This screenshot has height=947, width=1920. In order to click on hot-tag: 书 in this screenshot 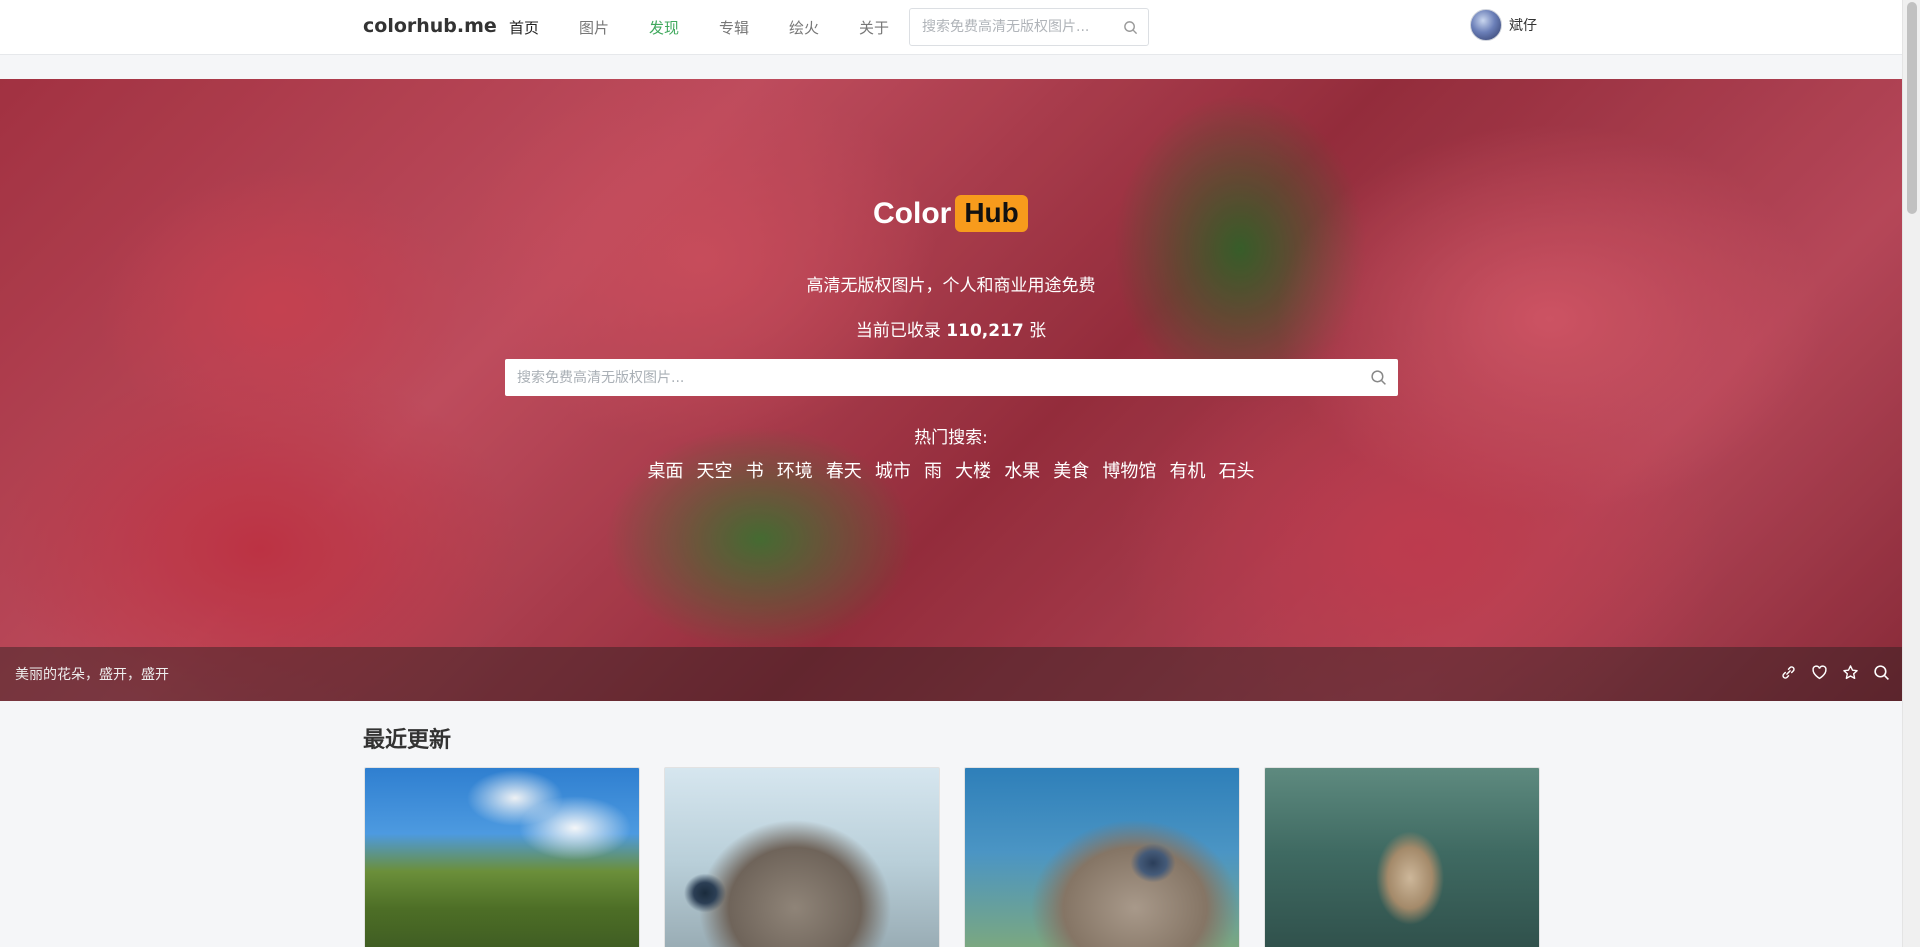, I will do `click(755, 470)`.